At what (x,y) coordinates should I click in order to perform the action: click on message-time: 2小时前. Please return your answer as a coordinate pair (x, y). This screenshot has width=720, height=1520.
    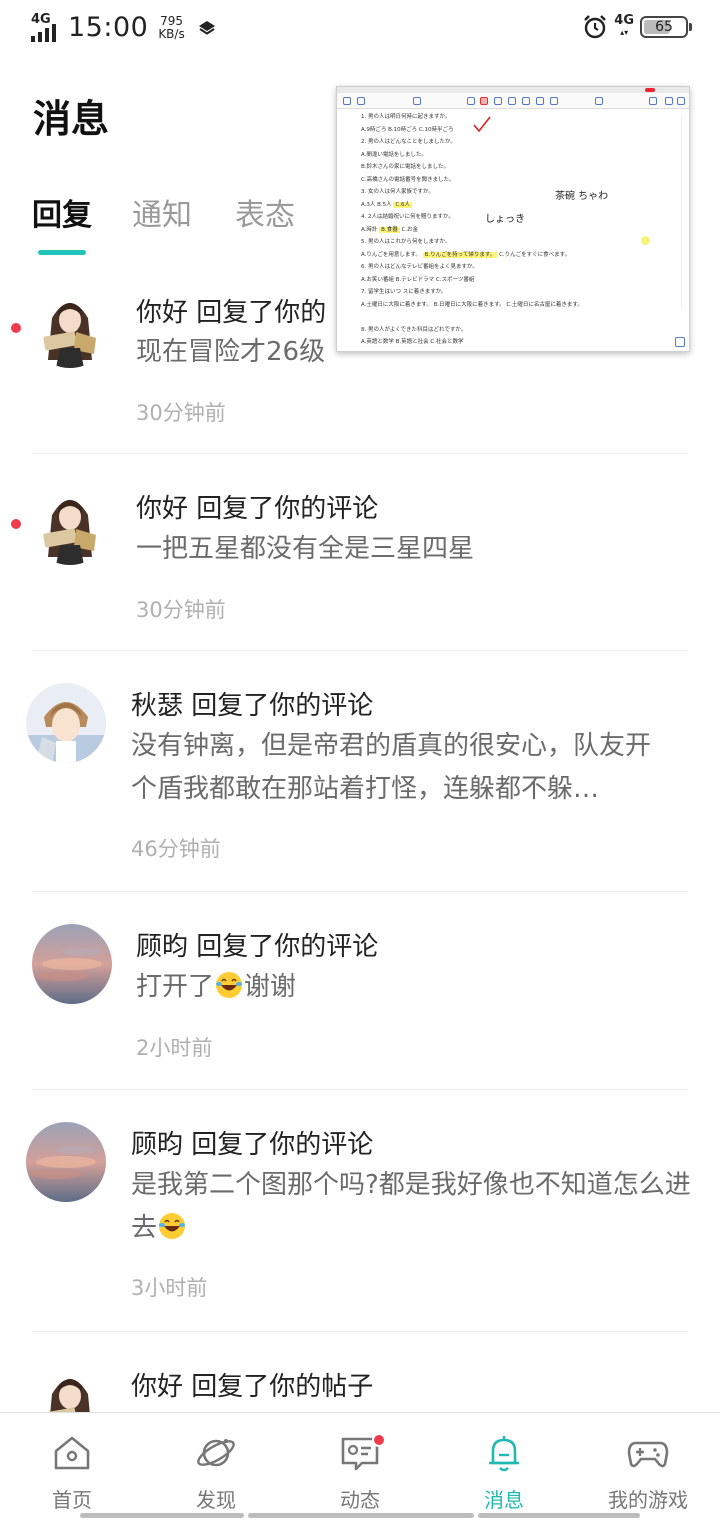
    Looking at the image, I should click on (174, 1048).